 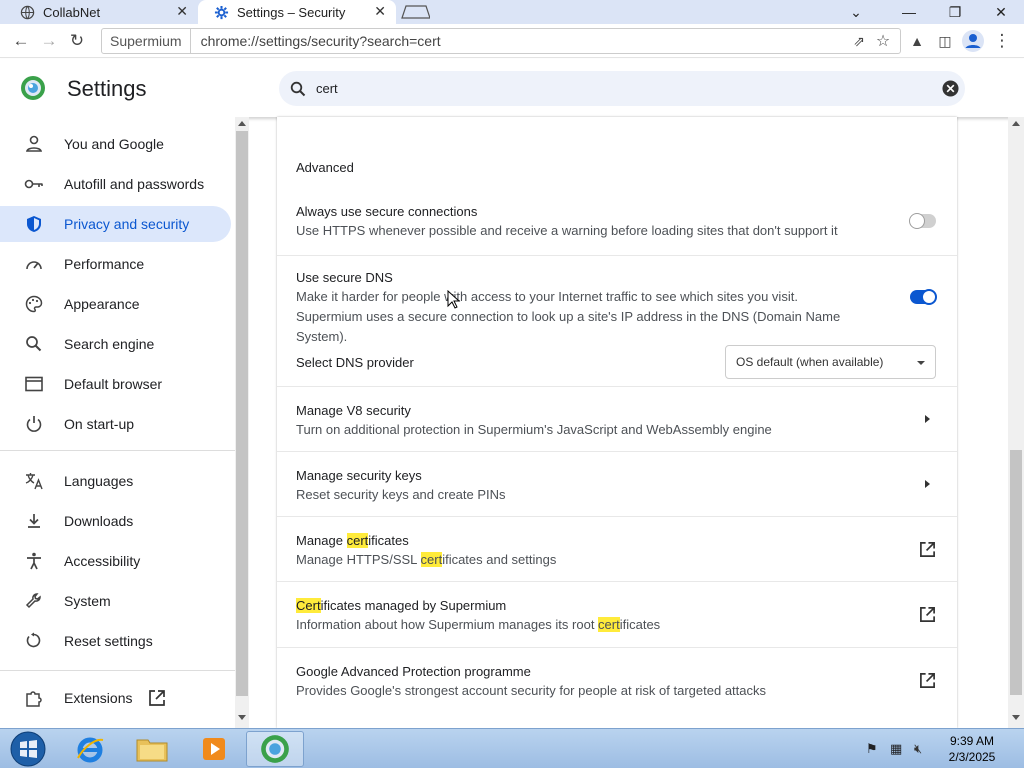 I want to click on sidebar-item-reset-settings: Reset settings, so click(x=115, y=641).